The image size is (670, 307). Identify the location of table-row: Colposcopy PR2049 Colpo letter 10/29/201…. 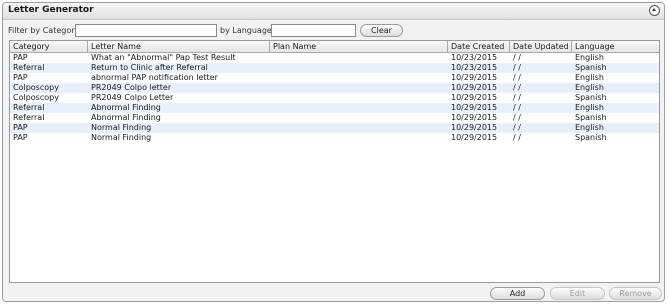
(334, 88).